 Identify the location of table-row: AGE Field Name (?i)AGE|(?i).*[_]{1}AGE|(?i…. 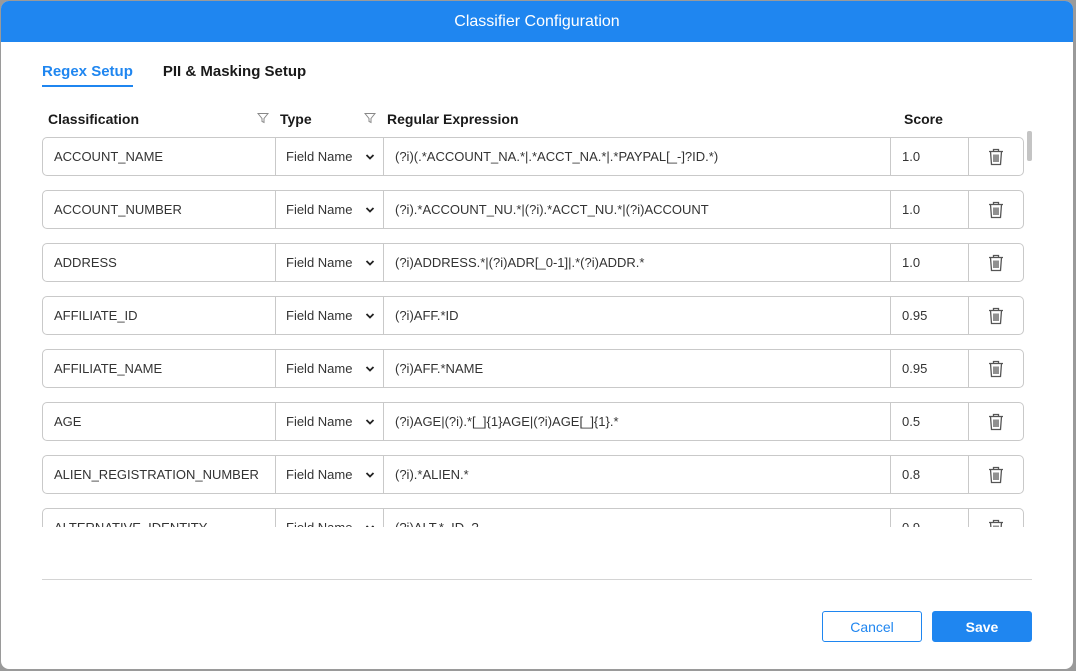
(533, 421).